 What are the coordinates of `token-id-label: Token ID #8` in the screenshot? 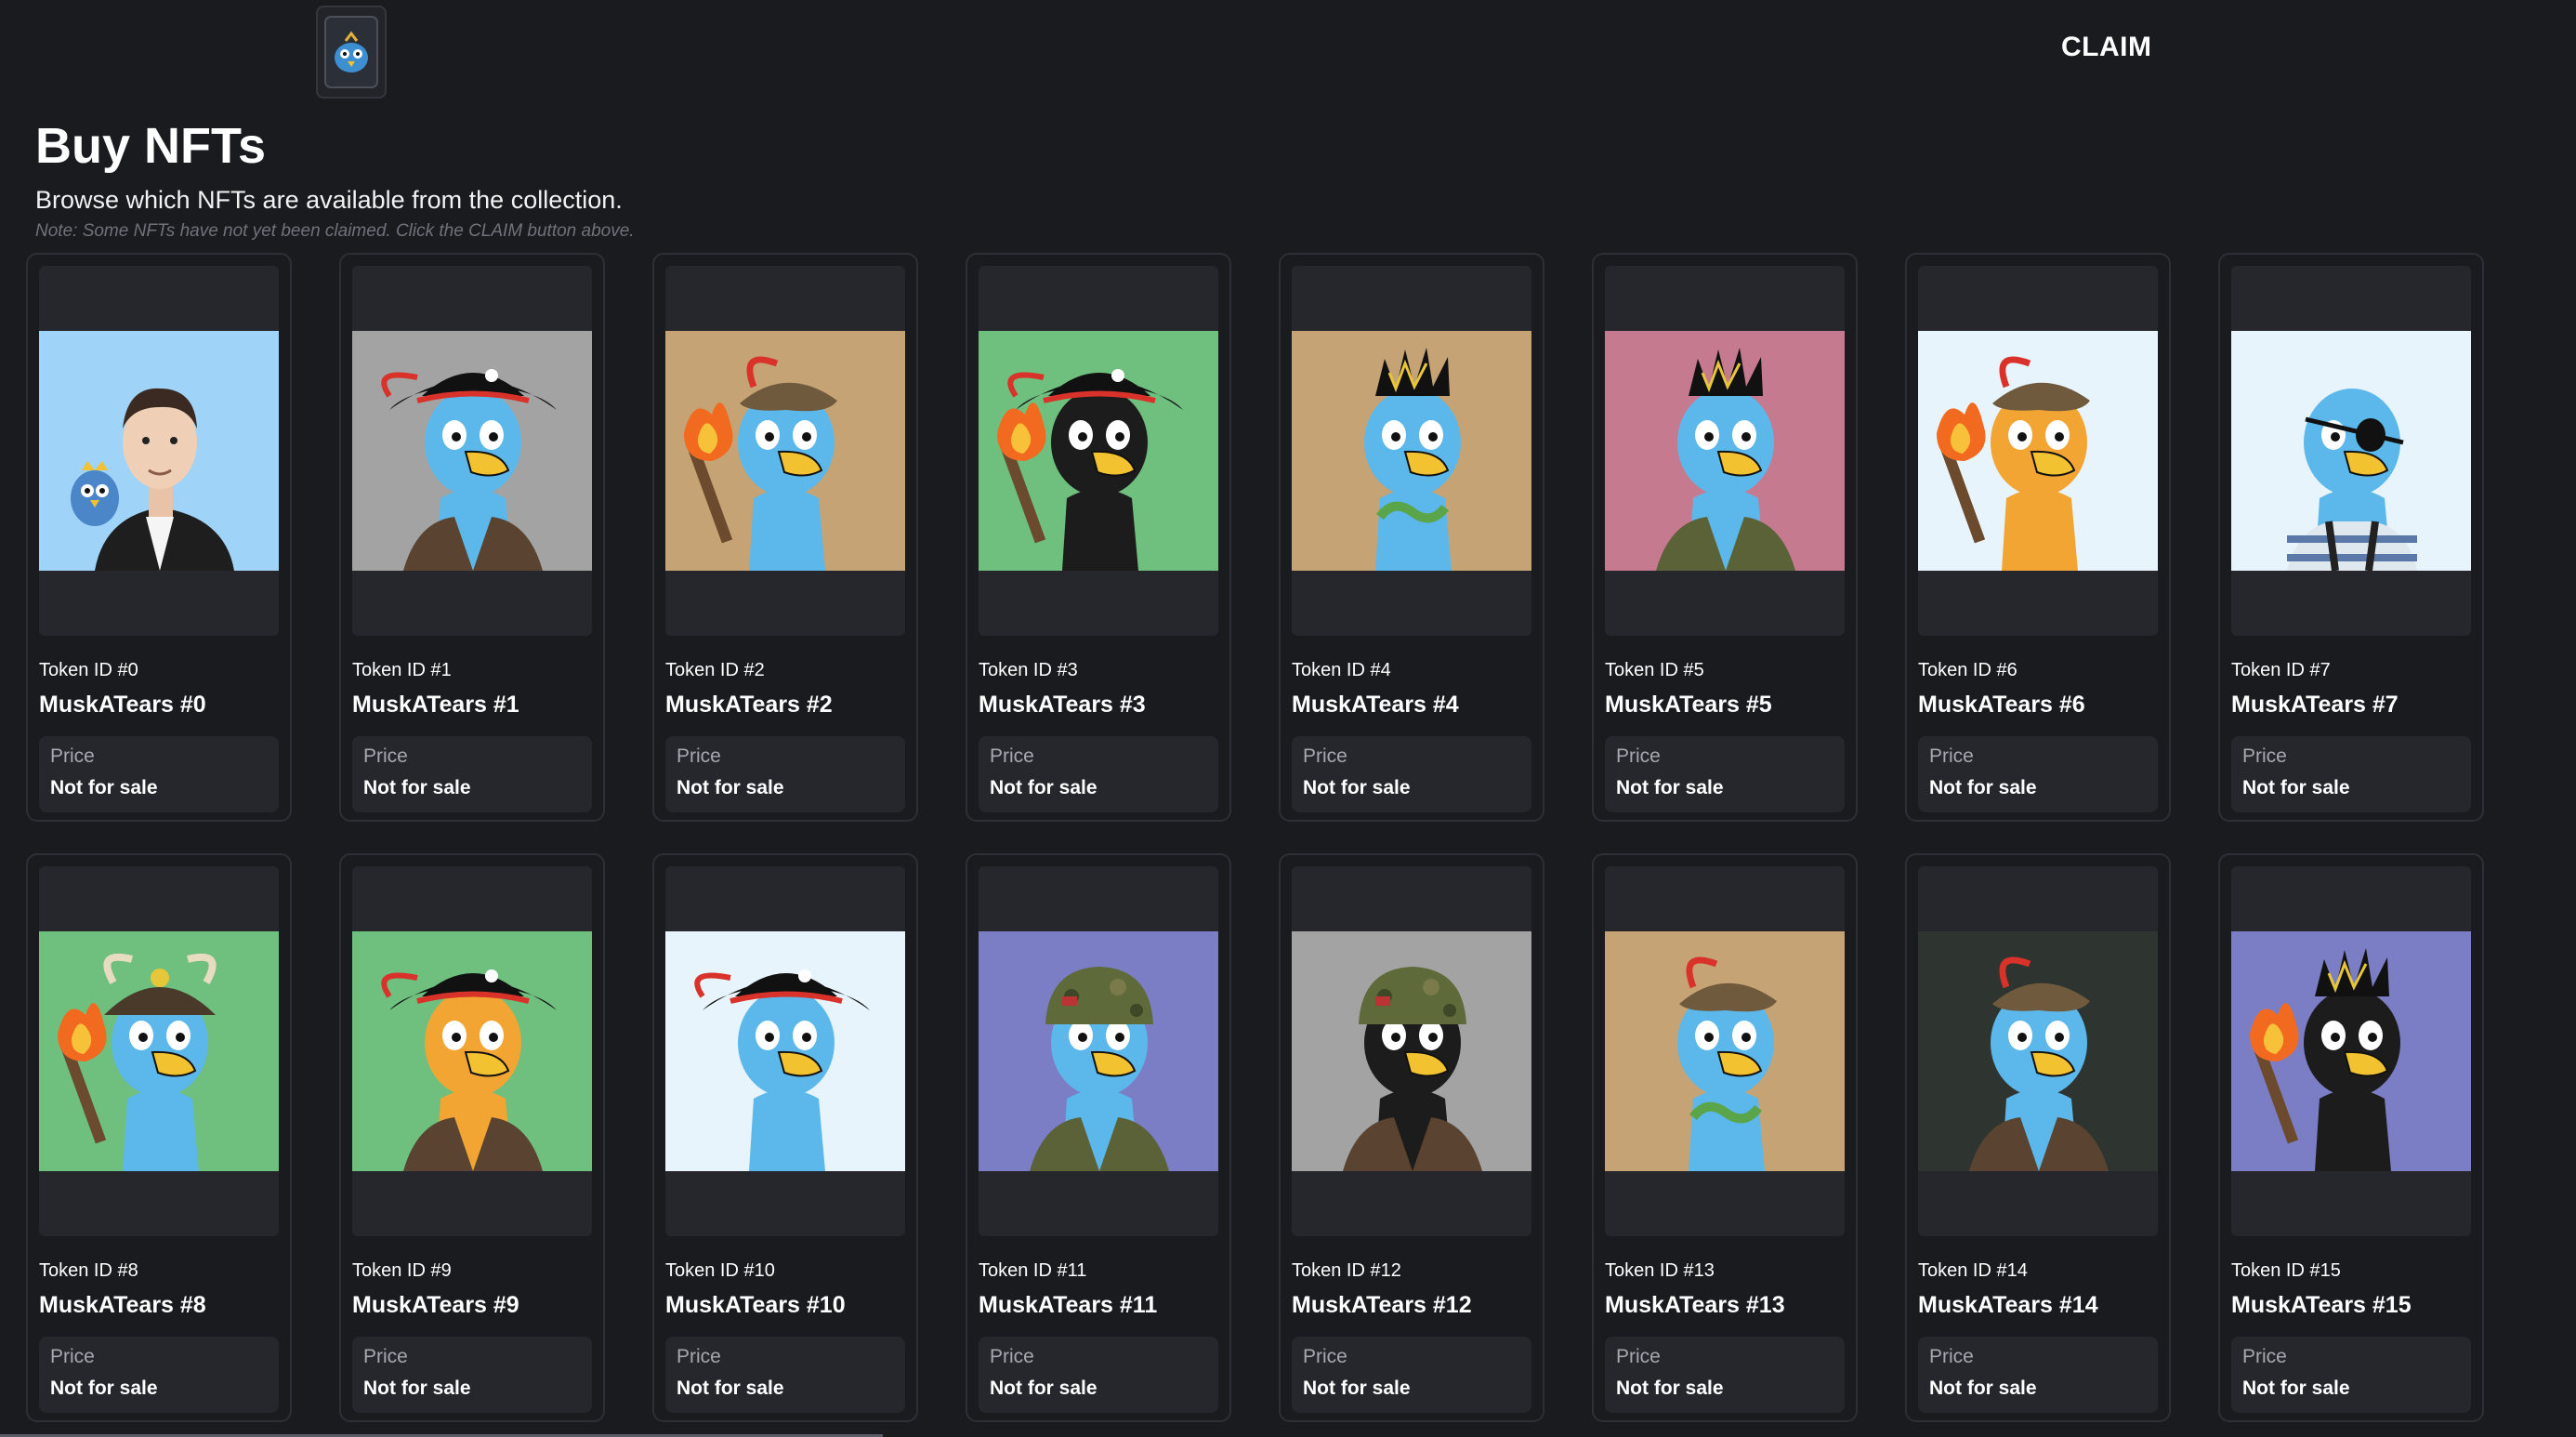 It's located at (88, 1270).